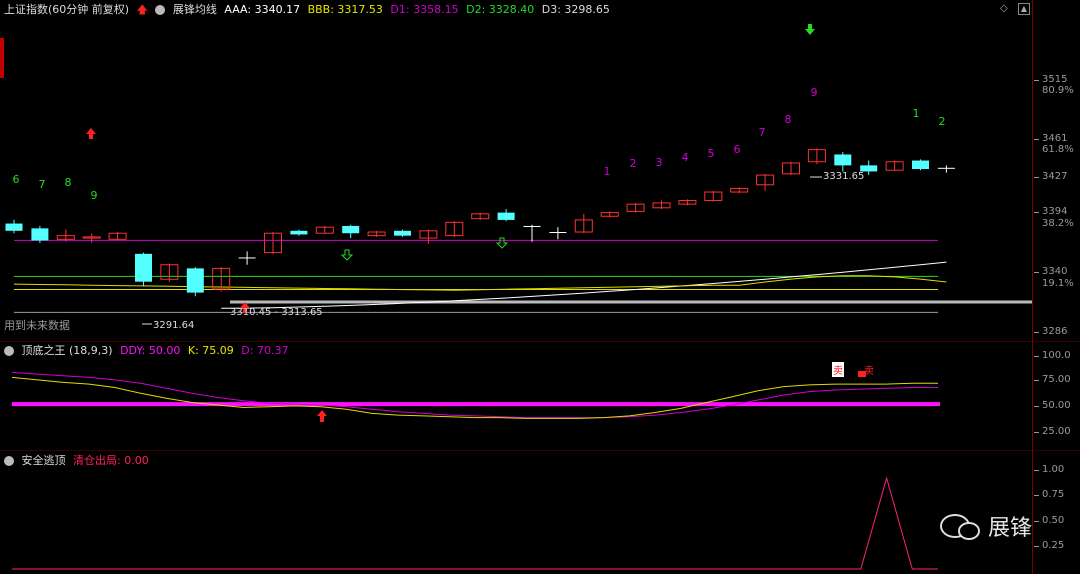 This screenshot has width=1080, height=574. I want to click on wechat-watermark: 展锋, so click(995, 525).